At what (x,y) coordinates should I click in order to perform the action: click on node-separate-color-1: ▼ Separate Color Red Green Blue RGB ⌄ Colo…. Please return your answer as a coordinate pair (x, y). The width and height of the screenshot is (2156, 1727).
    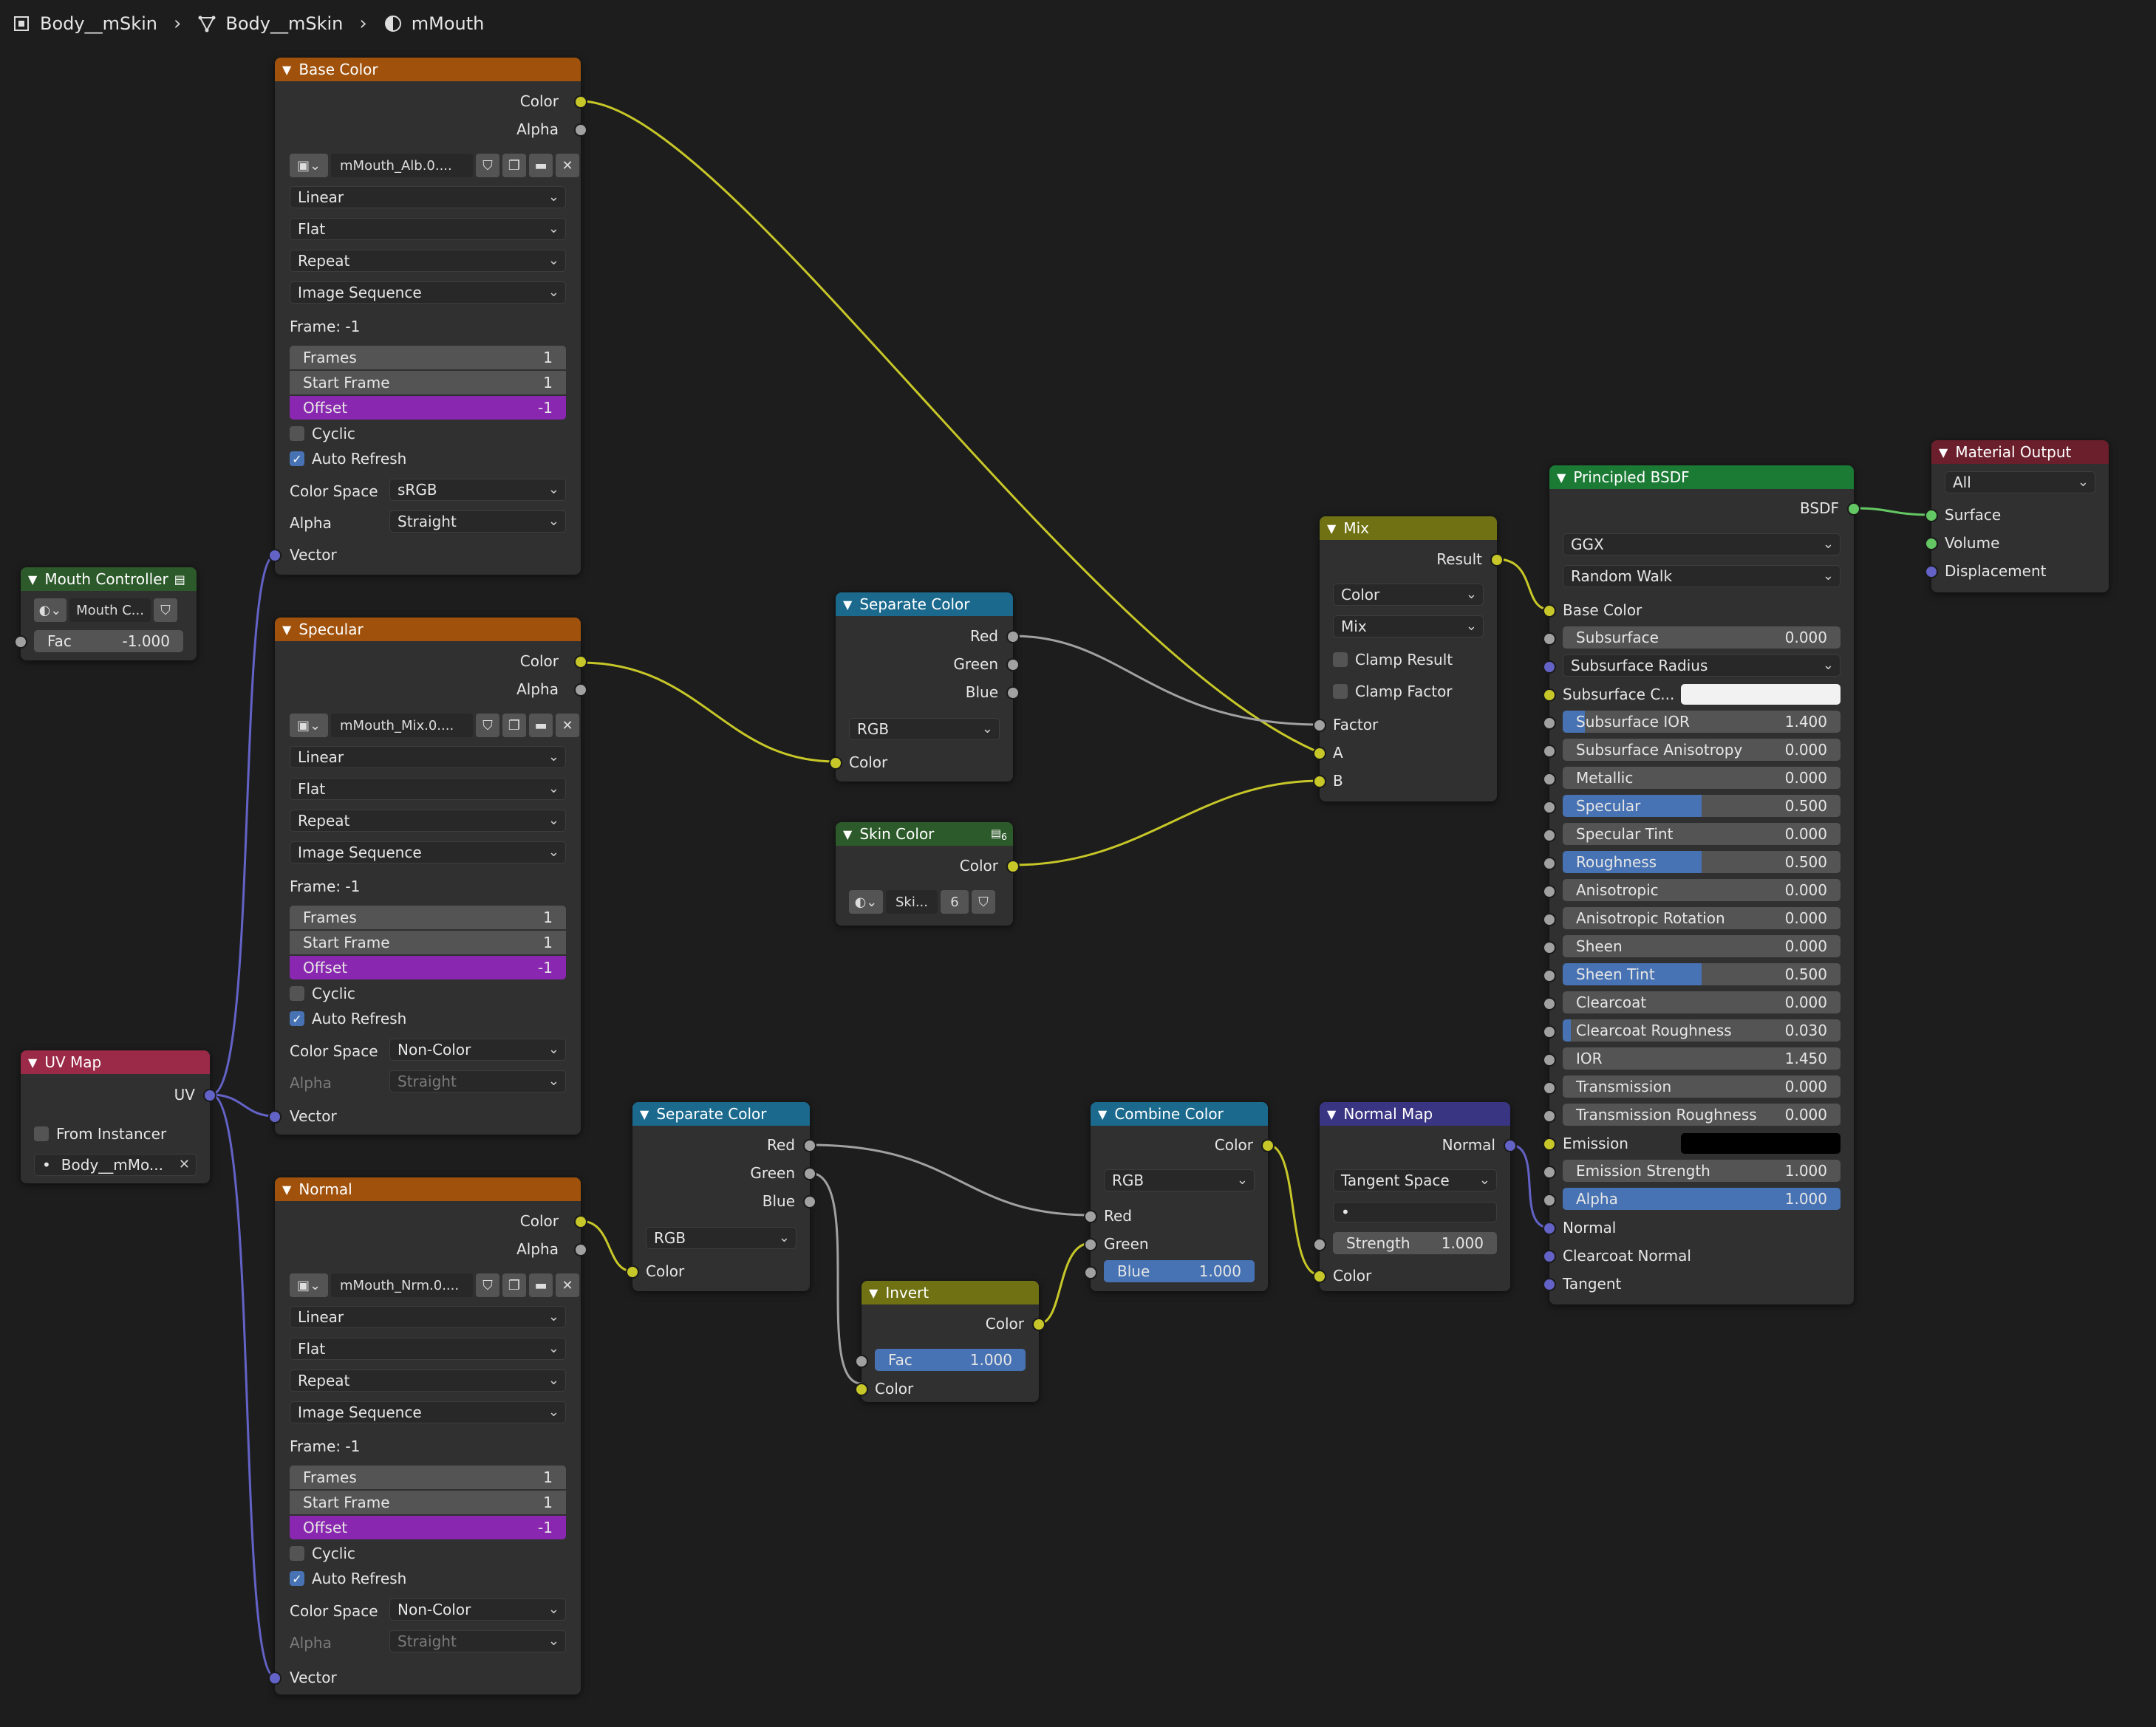
    Looking at the image, I should click on (925, 687).